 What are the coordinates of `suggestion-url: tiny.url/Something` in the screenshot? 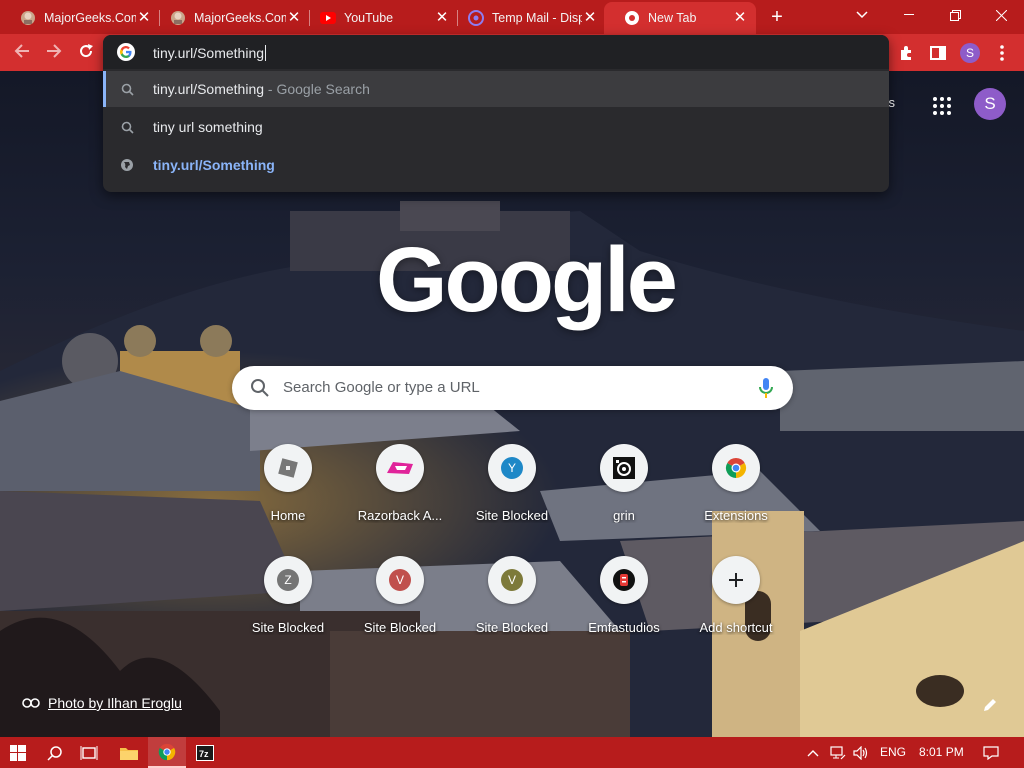 It's located at (496, 165).